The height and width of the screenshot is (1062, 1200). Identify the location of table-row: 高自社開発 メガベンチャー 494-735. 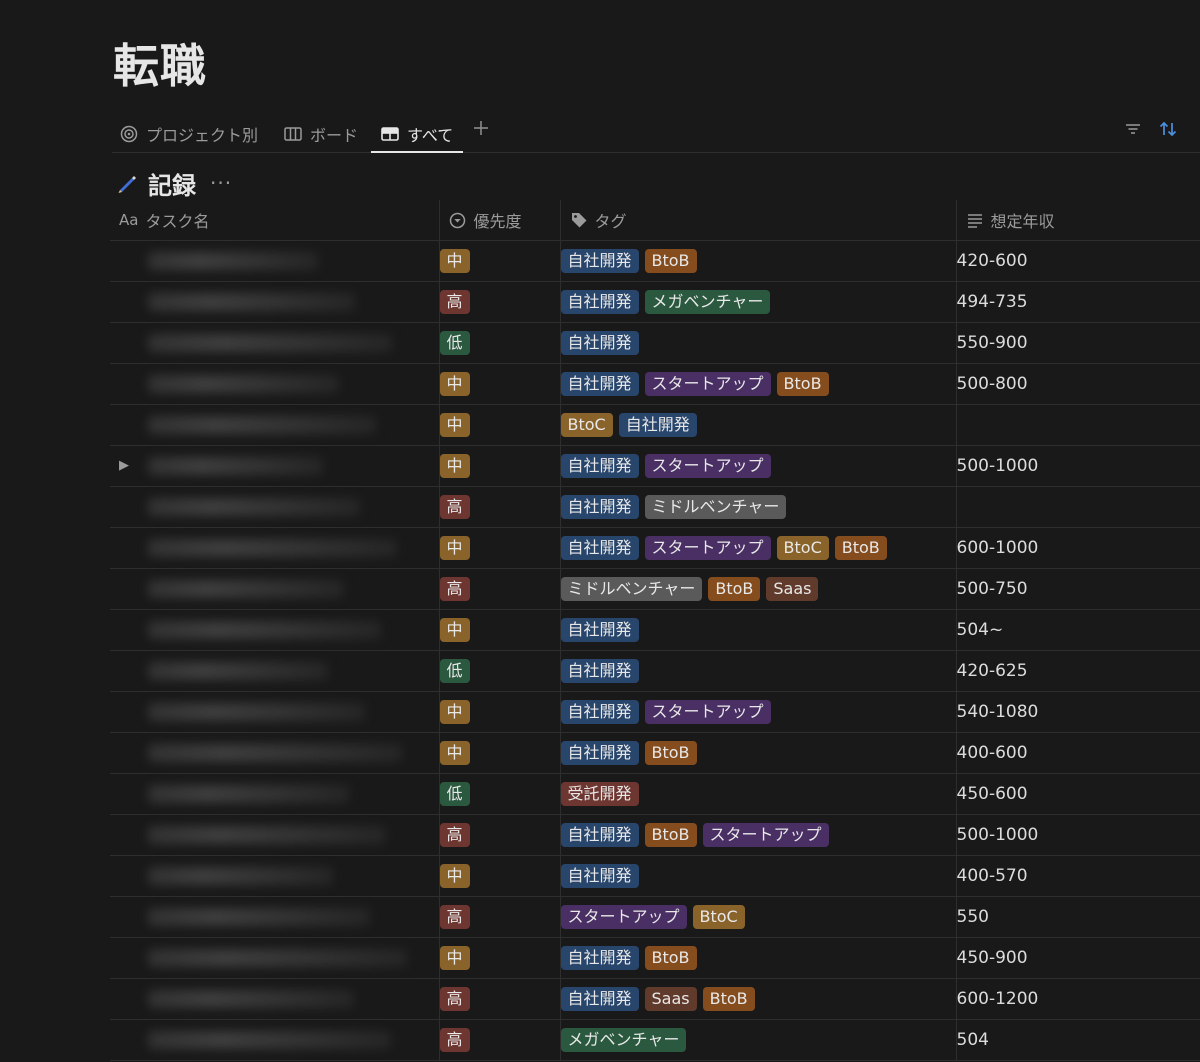
(655, 302).